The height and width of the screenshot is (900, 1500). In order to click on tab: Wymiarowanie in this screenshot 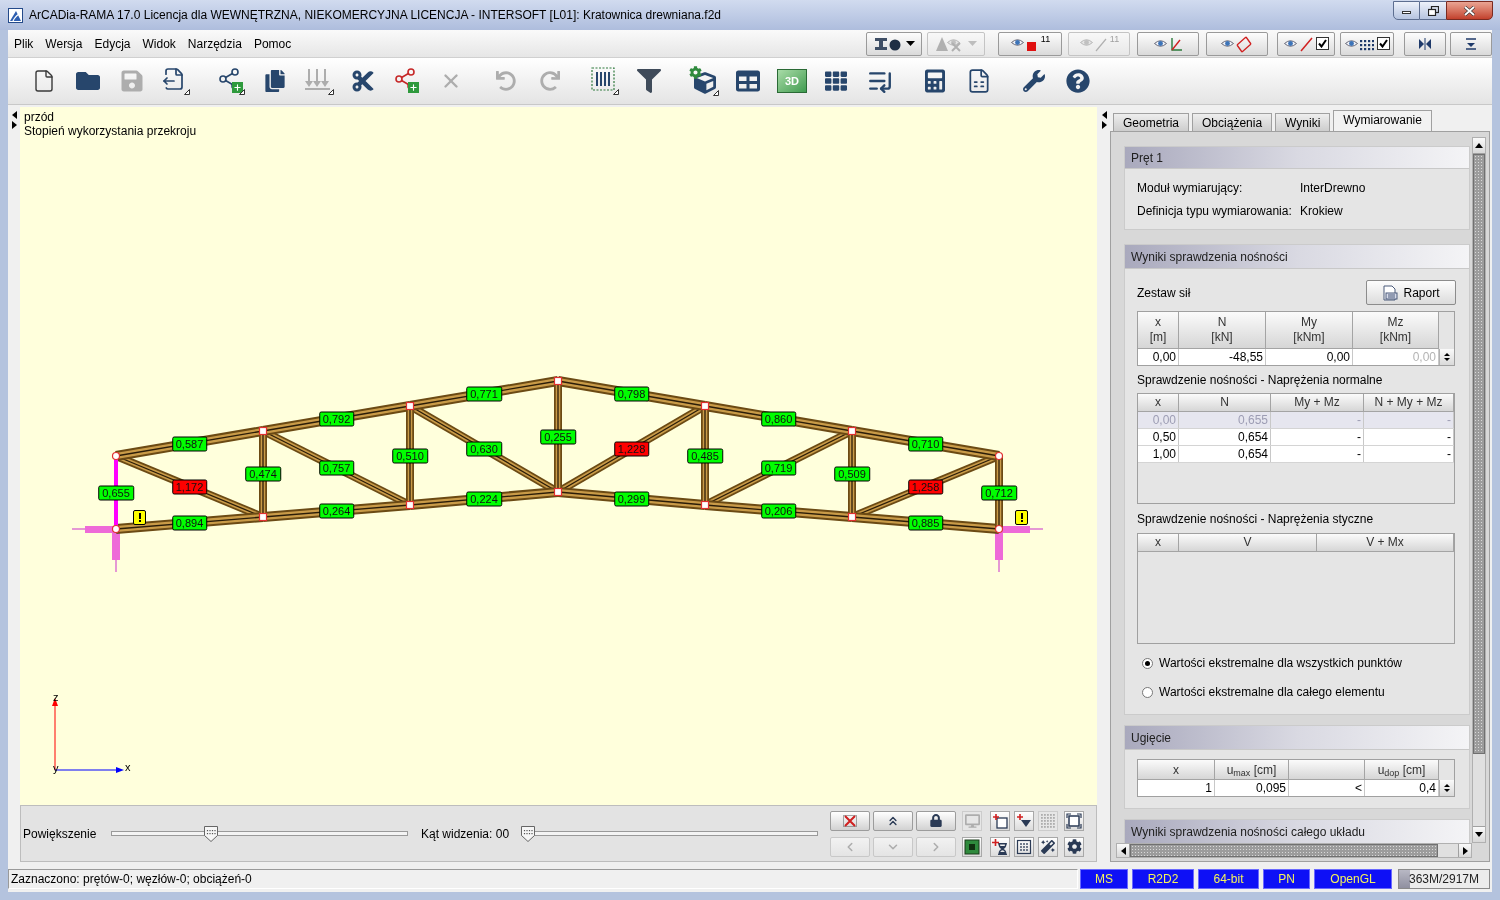, I will do `click(1382, 120)`.